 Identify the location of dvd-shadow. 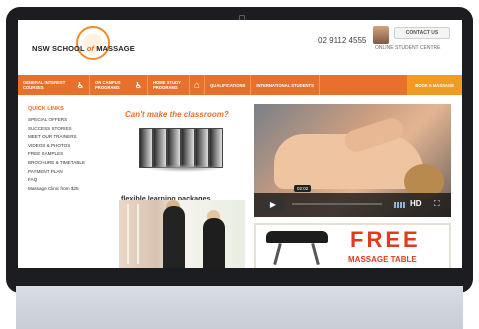
(184, 168).